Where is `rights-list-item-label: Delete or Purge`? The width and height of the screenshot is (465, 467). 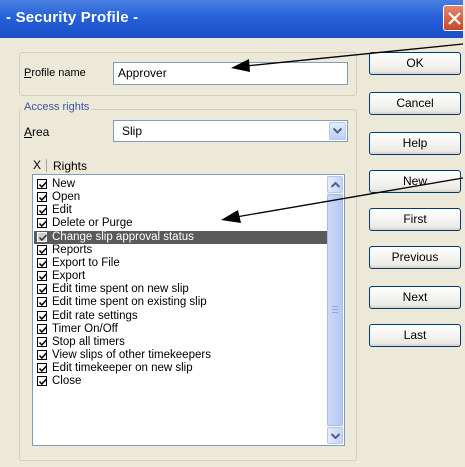 rights-list-item-label: Delete or Purge is located at coordinates (92, 223).